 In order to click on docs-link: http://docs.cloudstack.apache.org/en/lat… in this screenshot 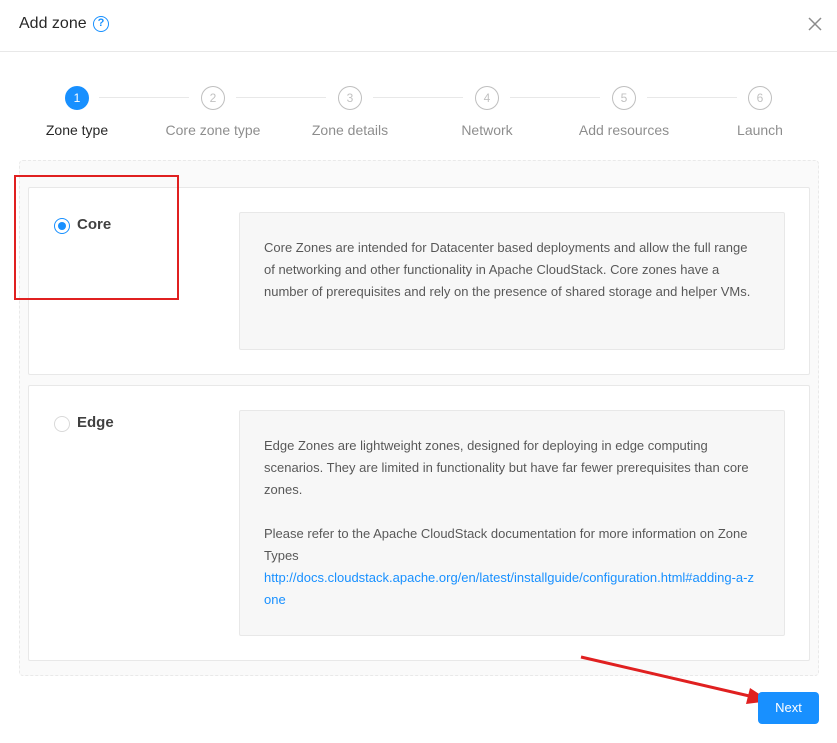, I will do `click(509, 588)`.